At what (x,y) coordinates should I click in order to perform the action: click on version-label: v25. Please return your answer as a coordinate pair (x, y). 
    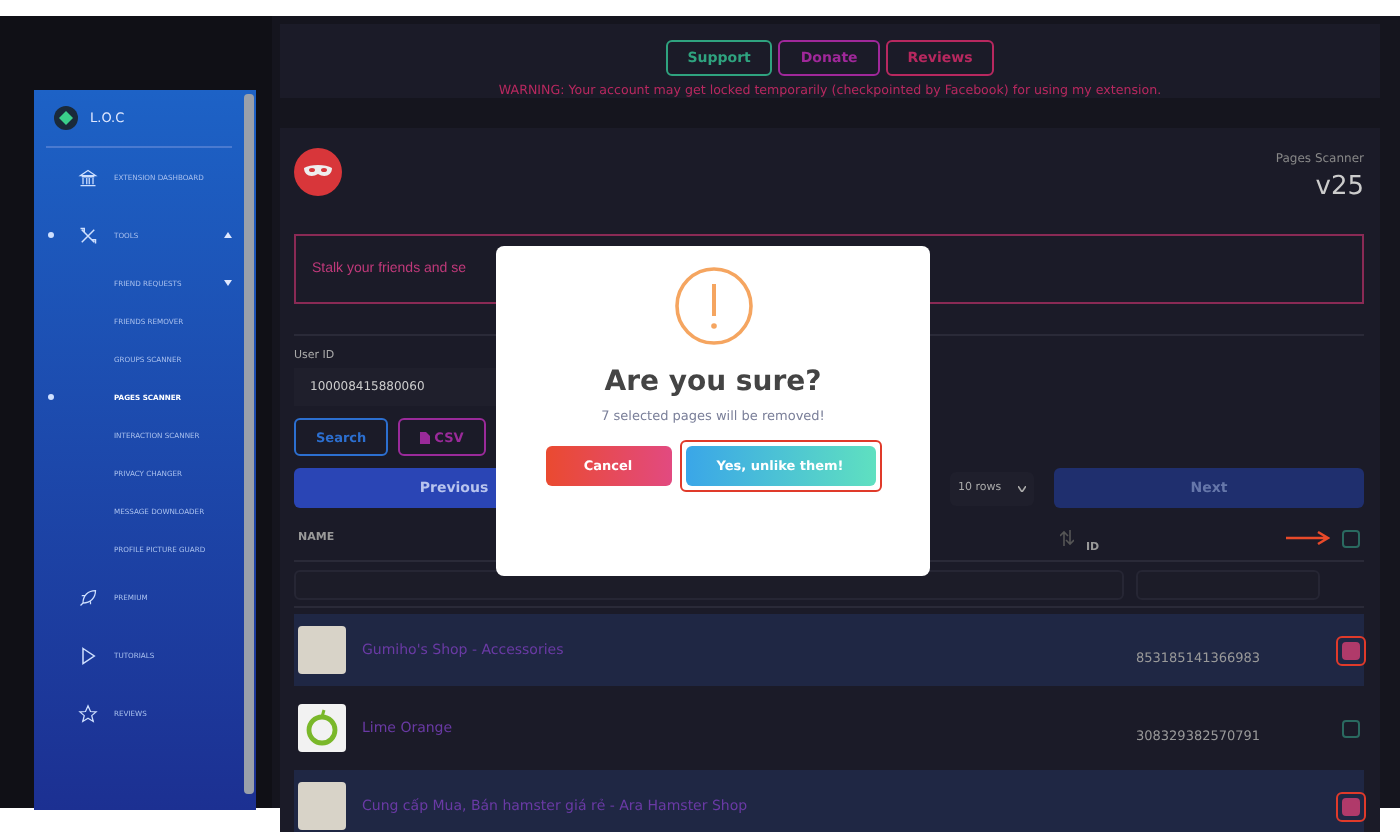
    Looking at the image, I should click on (1339, 187).